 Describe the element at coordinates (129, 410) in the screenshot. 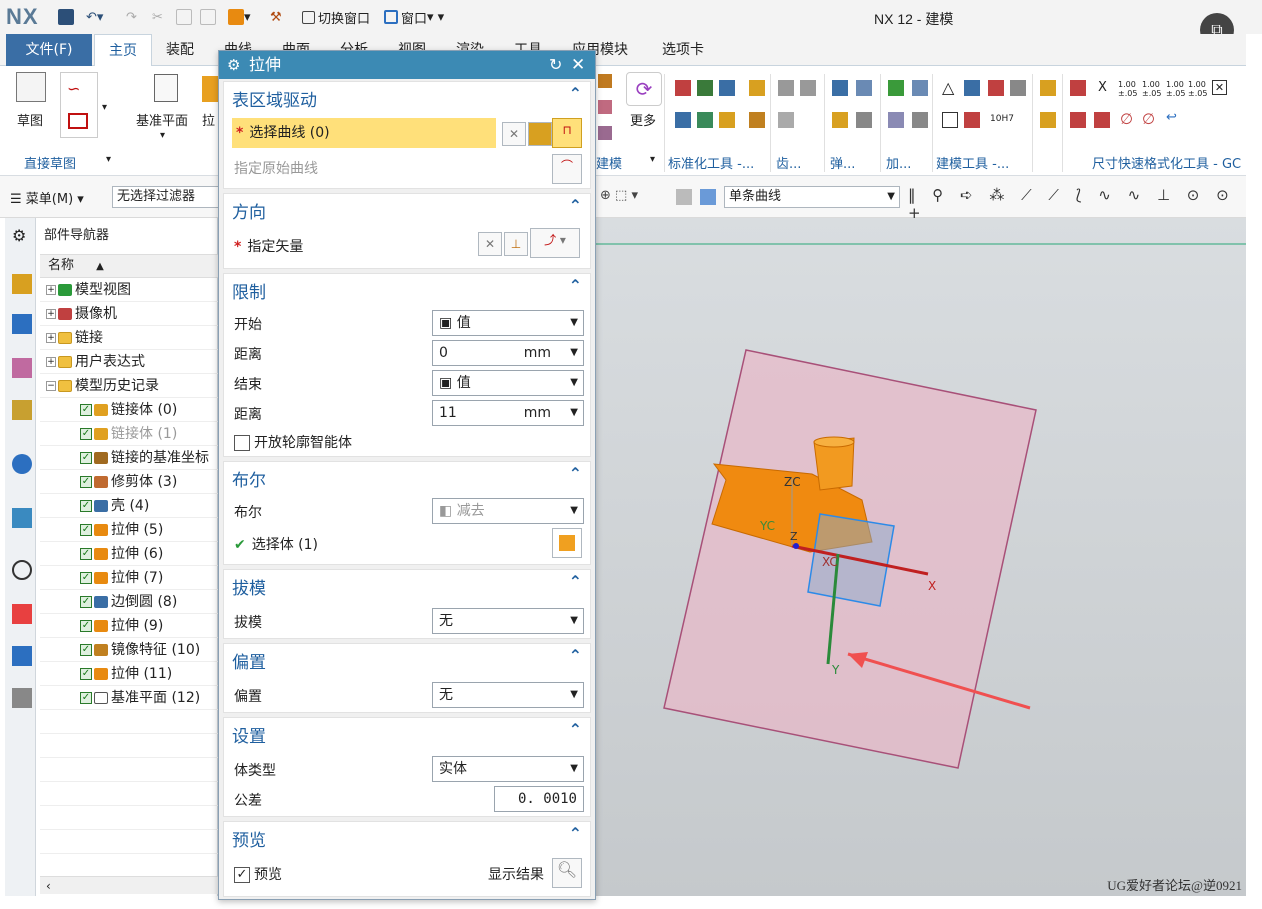

I see `tree-row: ✓ 链接体 (0)` at that location.